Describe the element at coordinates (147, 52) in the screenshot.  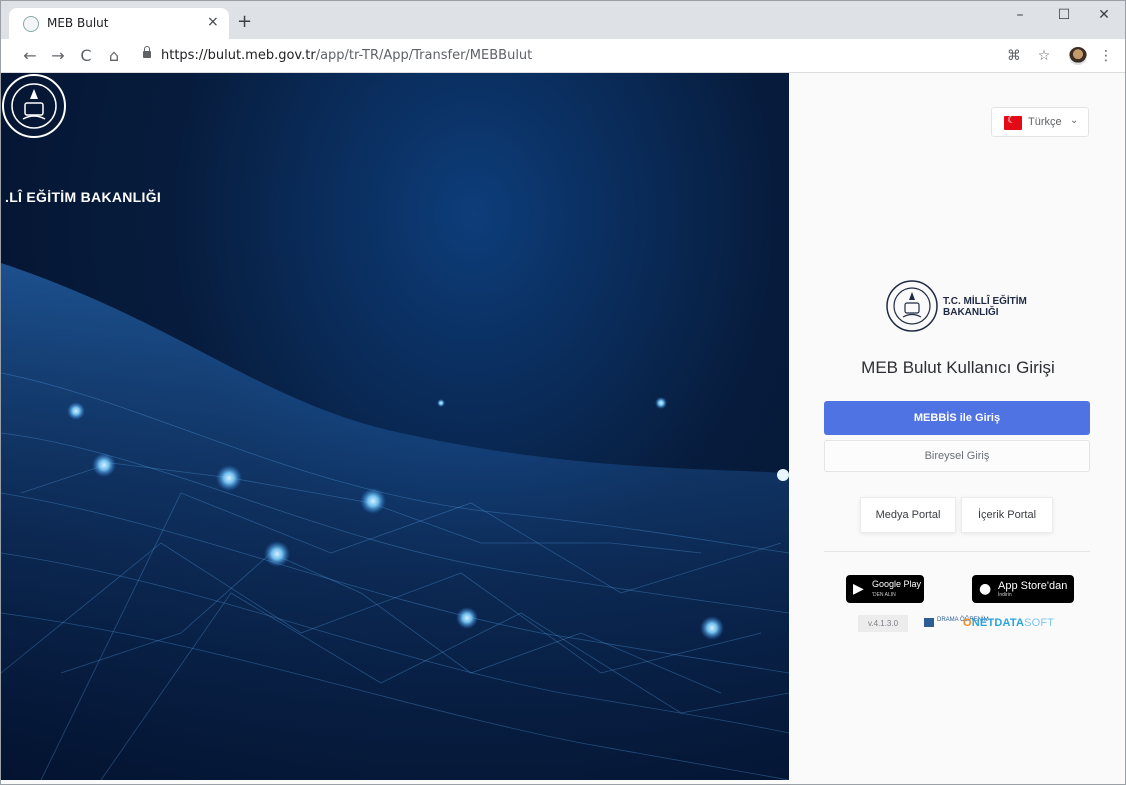
I see `lock-icon` at that location.